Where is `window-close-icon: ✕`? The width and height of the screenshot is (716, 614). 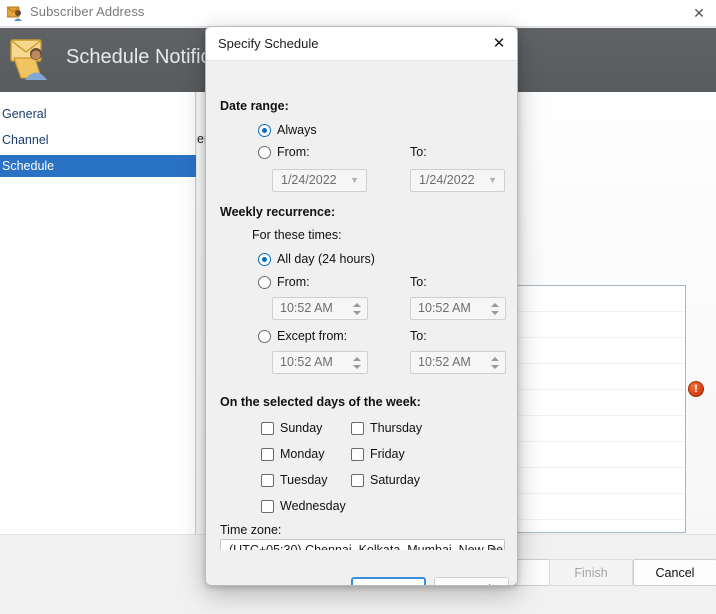 window-close-icon: ✕ is located at coordinates (699, 13).